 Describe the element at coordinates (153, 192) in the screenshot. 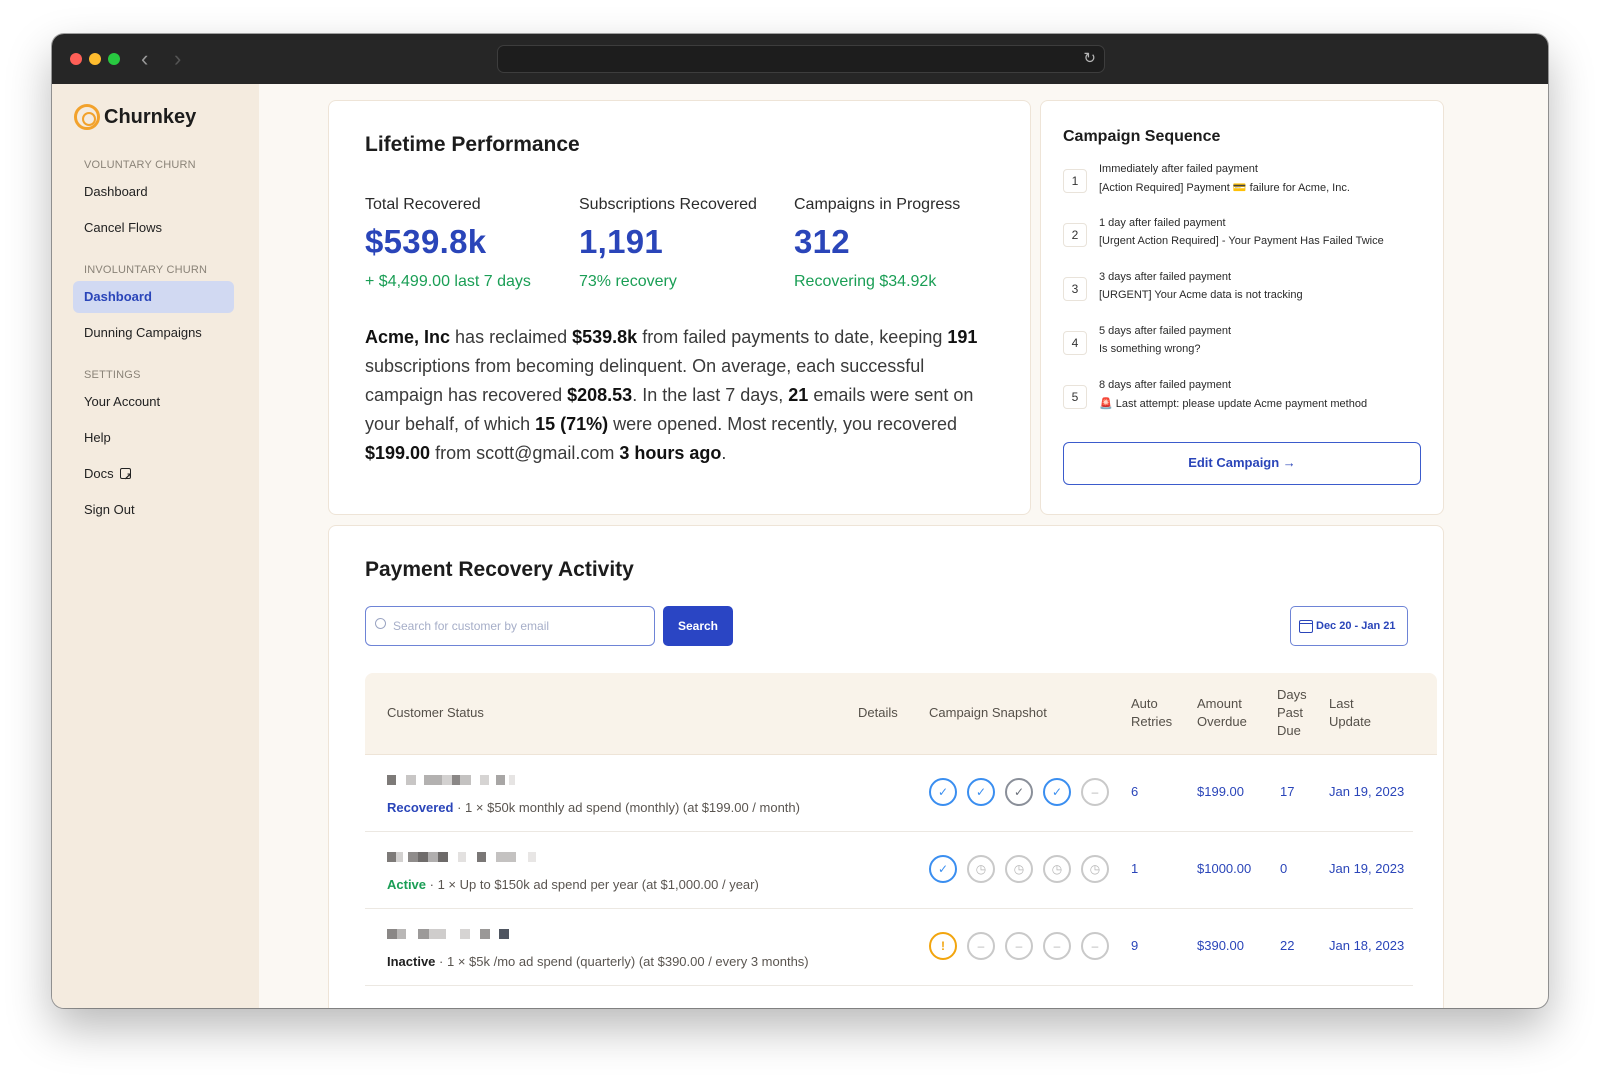

I see `sidebar-item-voluntary-dashboard: Dashboard` at that location.